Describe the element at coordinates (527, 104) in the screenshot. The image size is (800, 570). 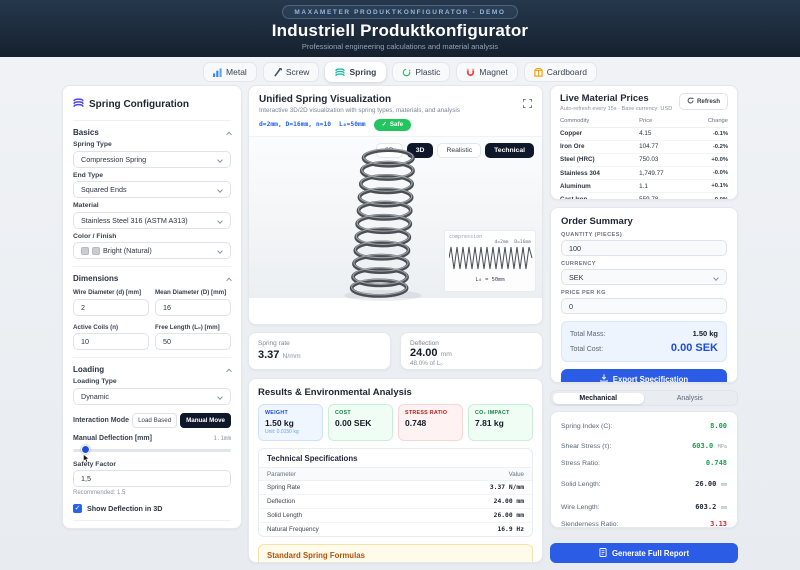
I see `fullscreen-icon` at that location.